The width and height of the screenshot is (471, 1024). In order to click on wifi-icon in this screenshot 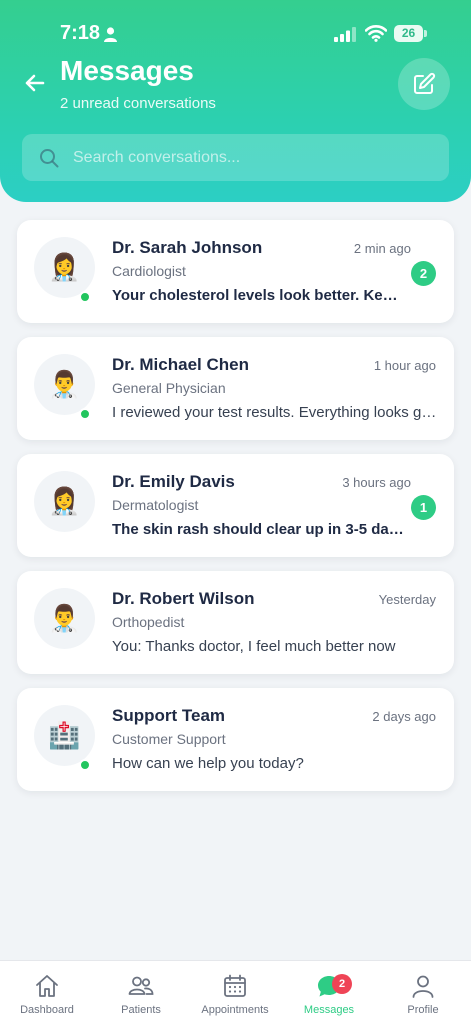, I will do `click(376, 33)`.